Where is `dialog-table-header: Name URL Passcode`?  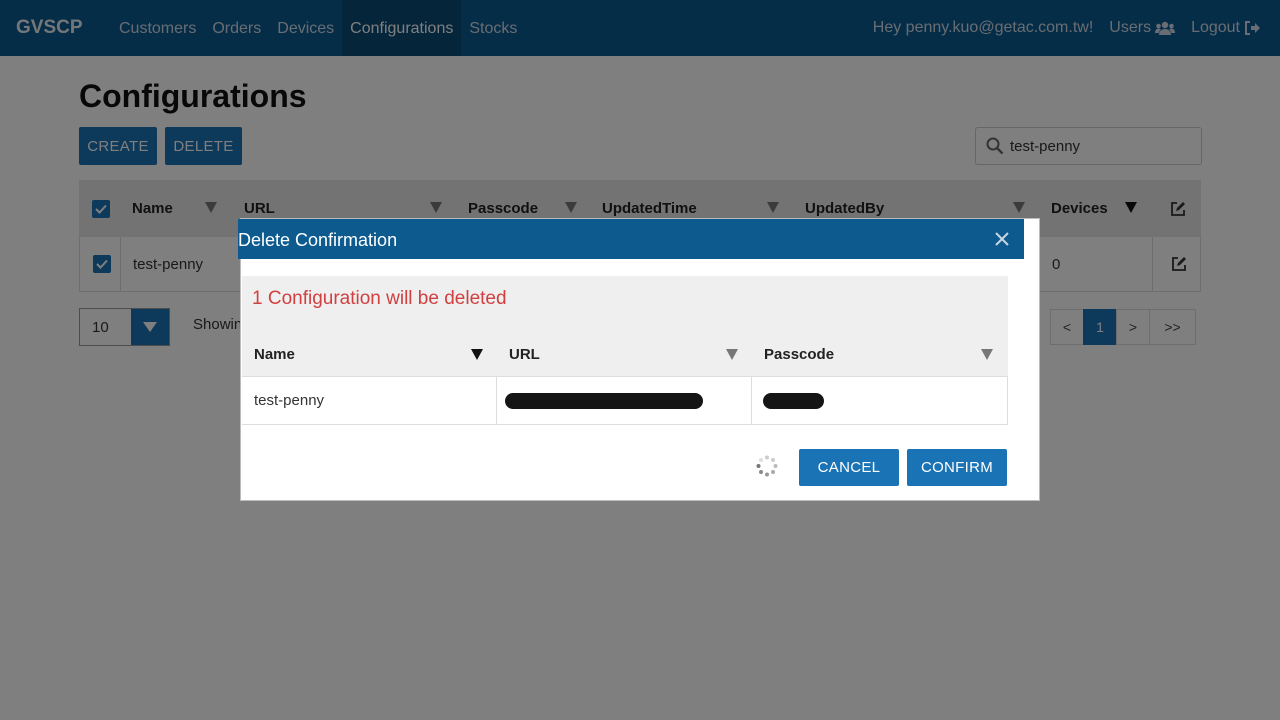
dialog-table-header: Name URL Passcode is located at coordinates (624, 354).